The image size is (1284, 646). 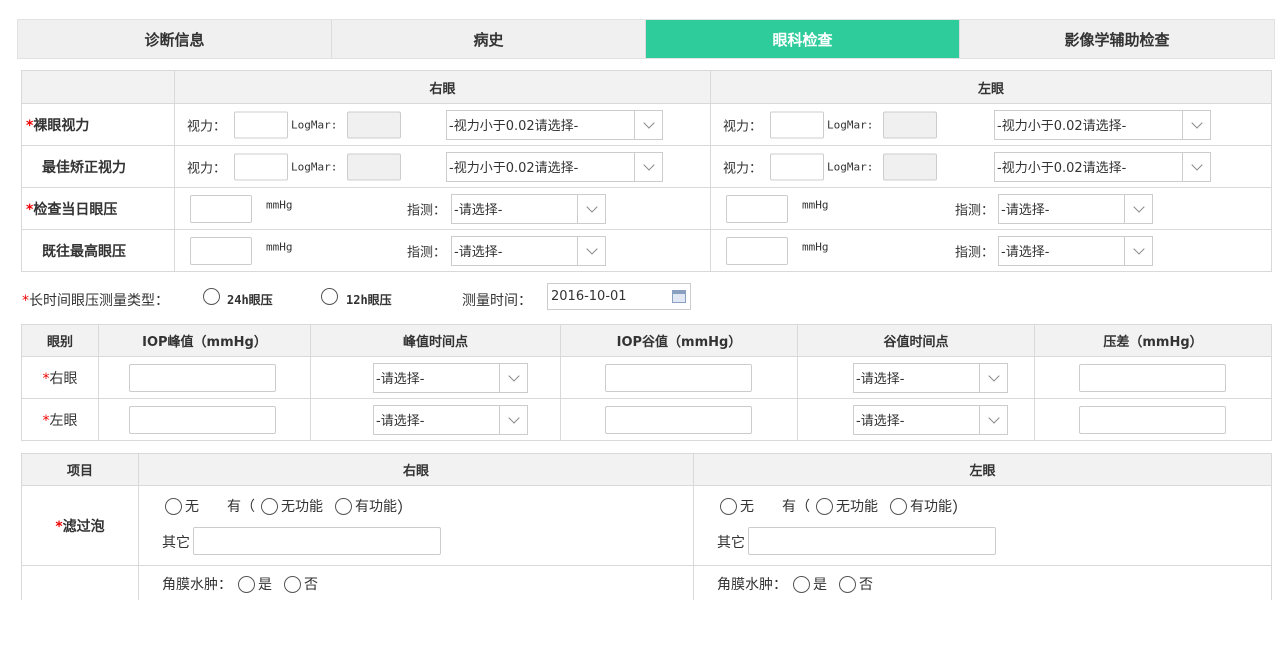 I want to click on iop-peak-cell, so click(x=204, y=419).